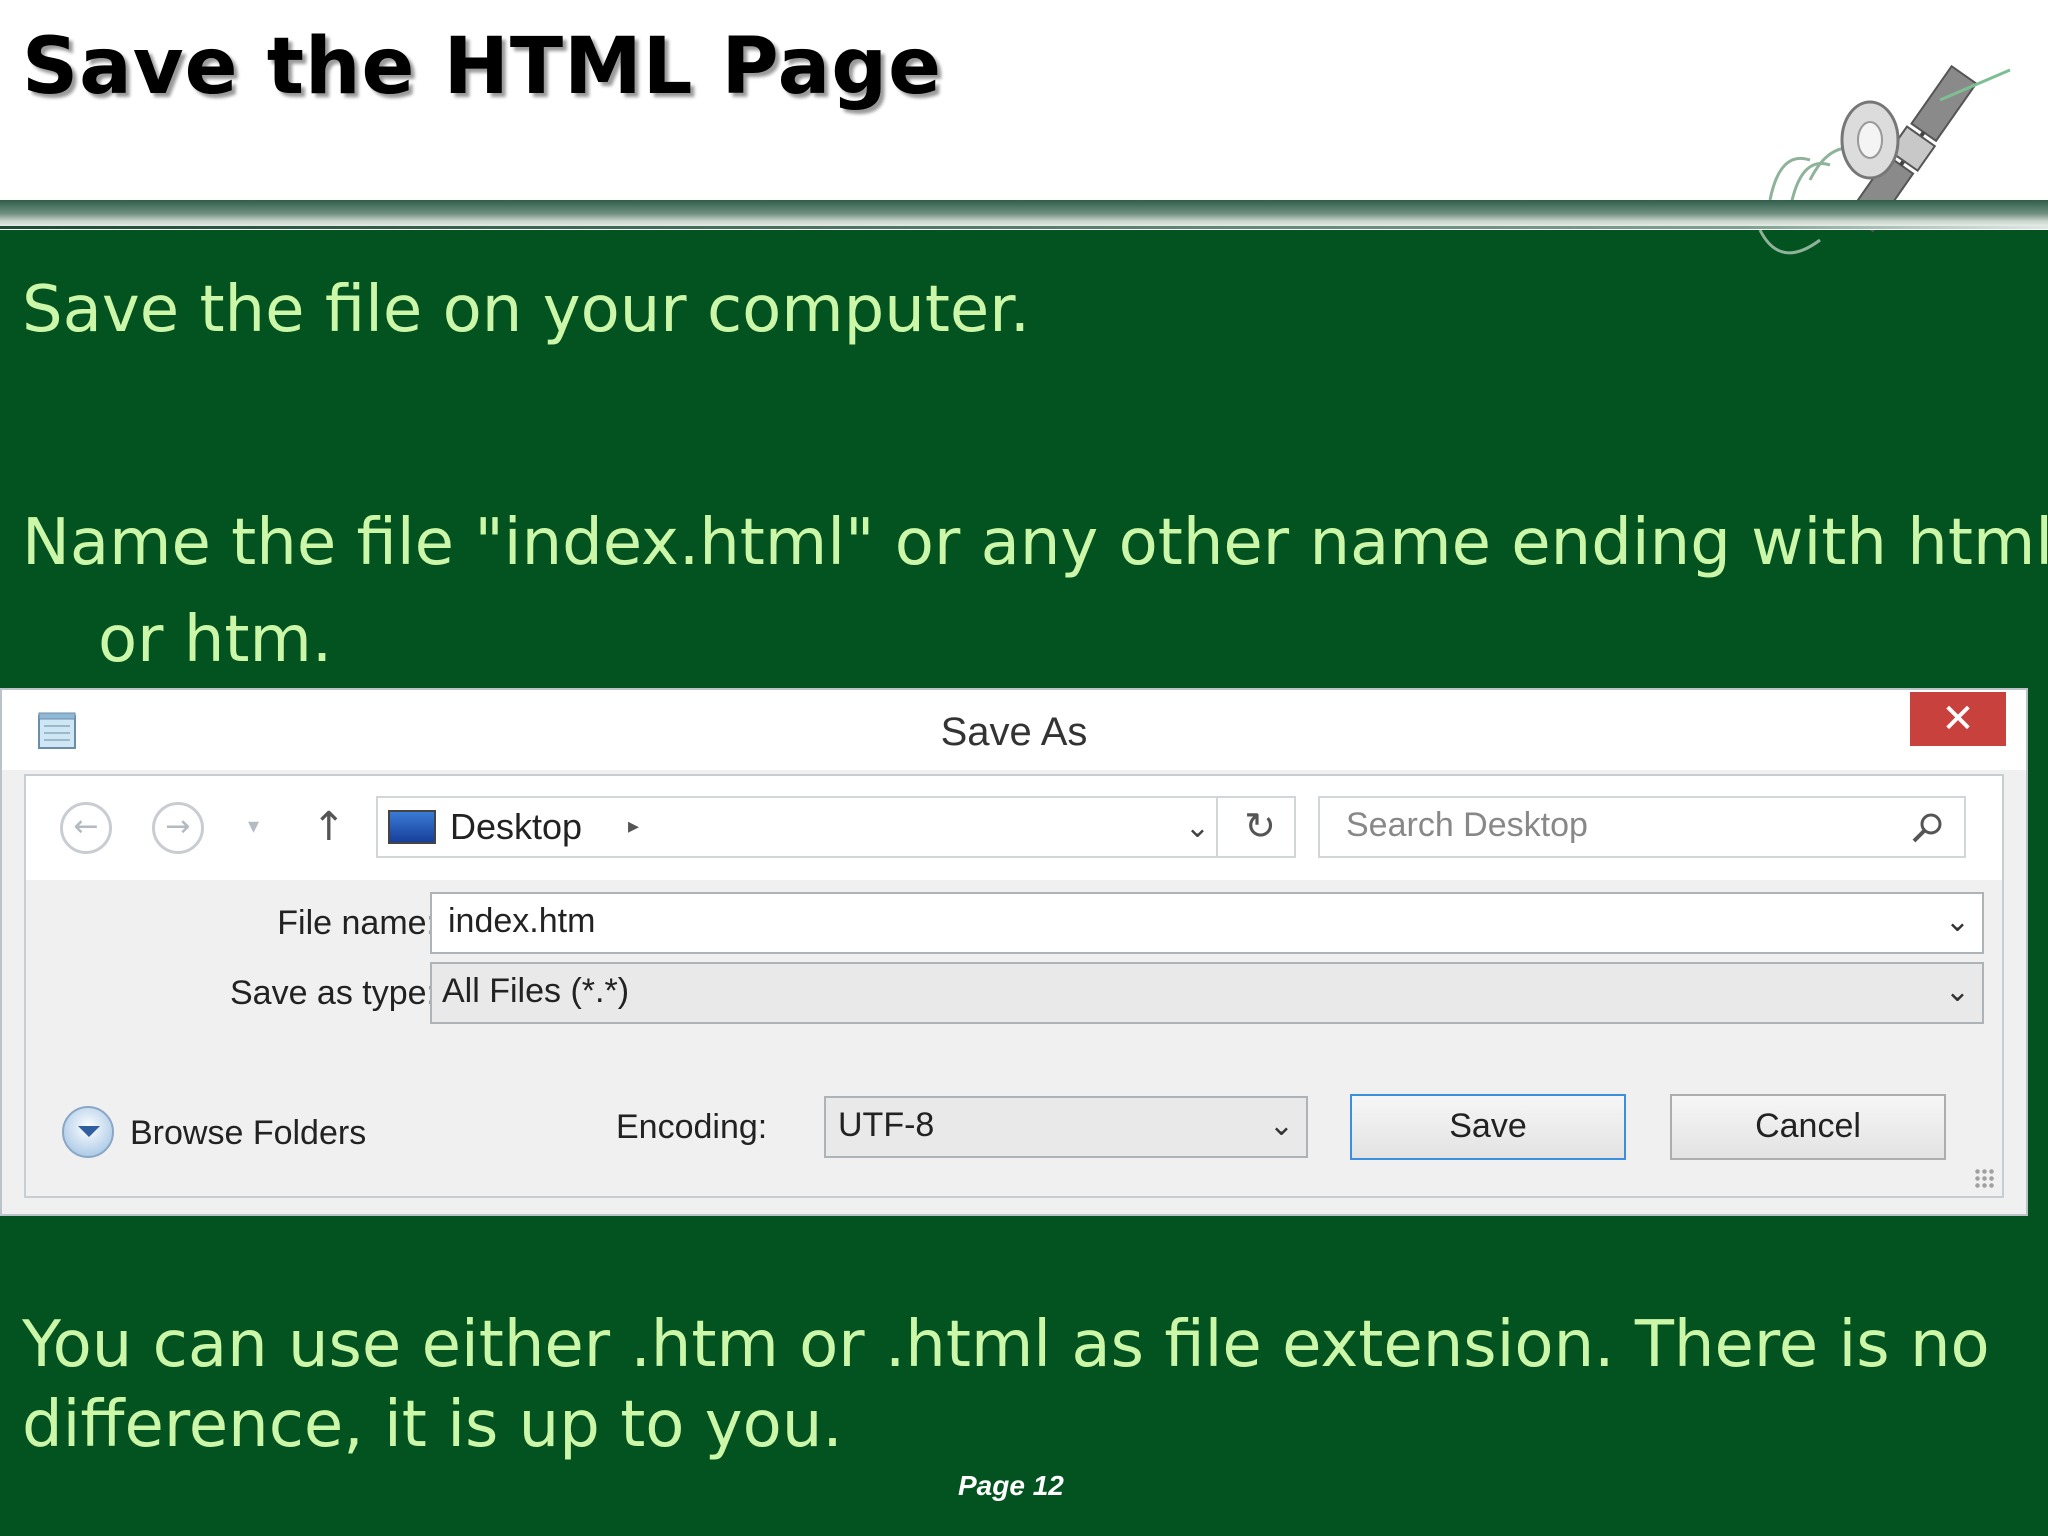 Image resolution: width=2048 pixels, height=1536 pixels. Describe the element at coordinates (1281, 1125) in the screenshot. I see `encoding-chevron-down-icon: ⌄` at that location.